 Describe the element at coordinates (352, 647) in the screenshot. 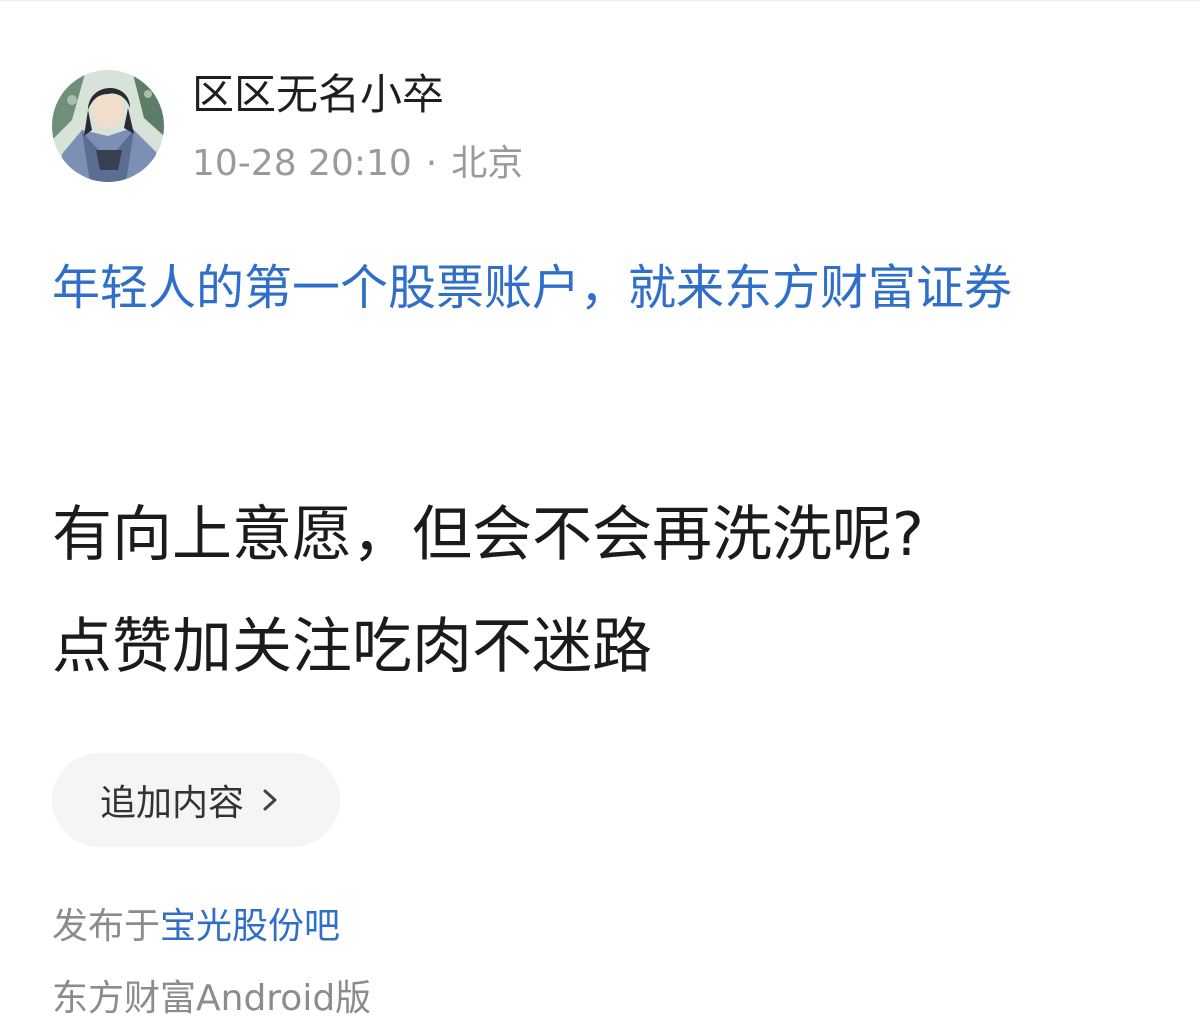

I see `post-line: 点赞加关注吃肉不迷路` at that location.